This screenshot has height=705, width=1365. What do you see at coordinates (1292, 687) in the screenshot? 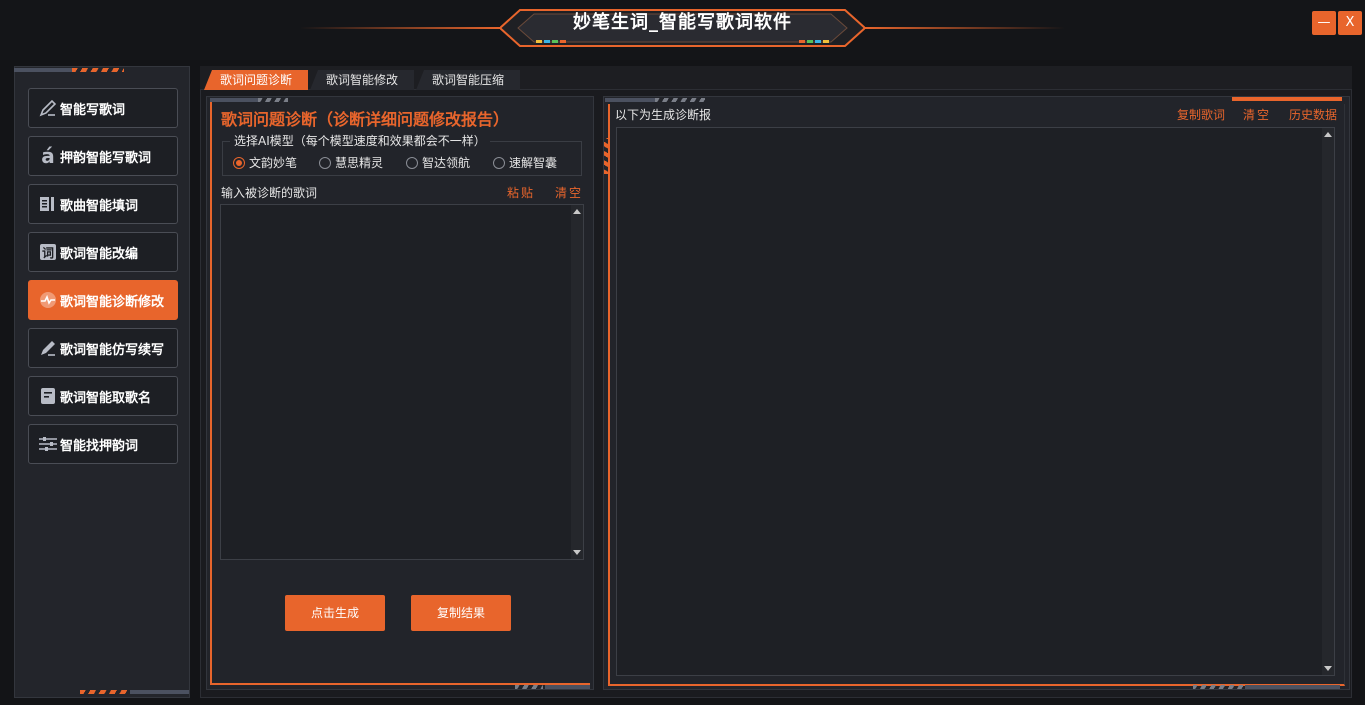
I see `report-deco-bottom` at bounding box center [1292, 687].